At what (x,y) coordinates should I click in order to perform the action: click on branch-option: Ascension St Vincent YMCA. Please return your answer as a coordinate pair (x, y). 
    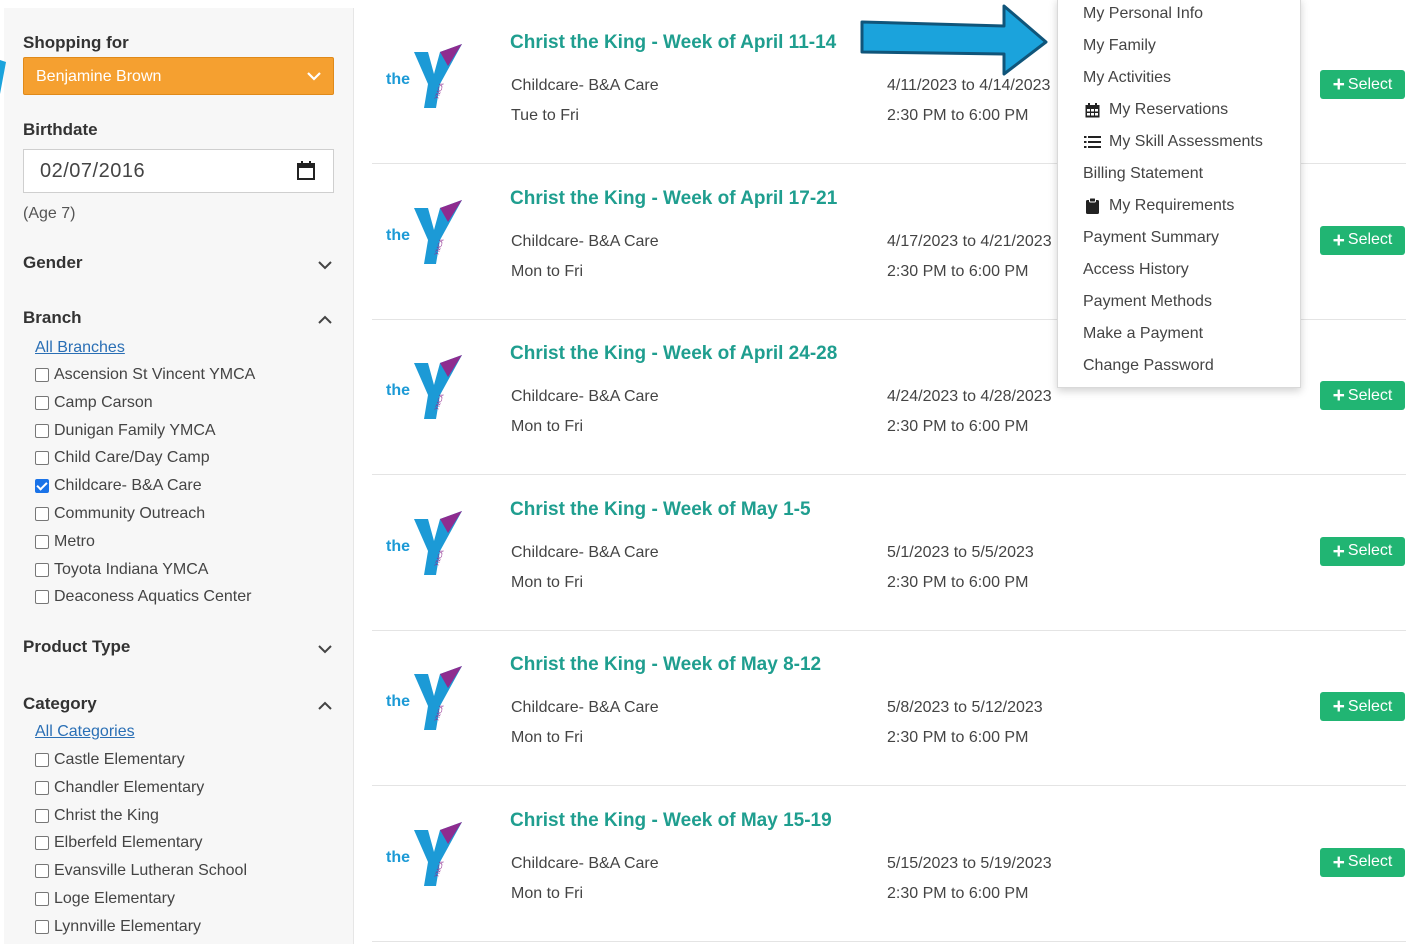
    Looking at the image, I should click on (145, 375).